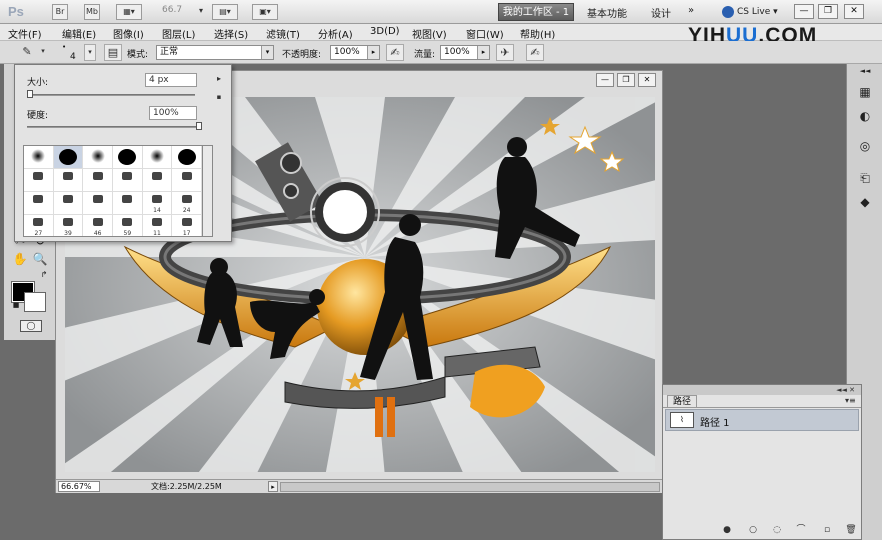 The image size is (882, 540). What do you see at coordinates (828, 11) in the screenshot?
I see `restore-button: ❐` at bounding box center [828, 11].